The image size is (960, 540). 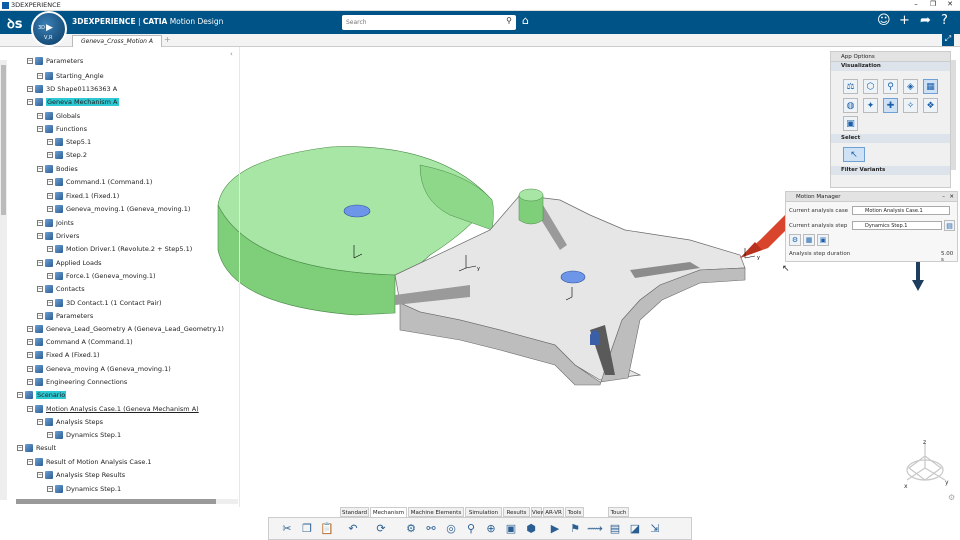 What do you see at coordinates (15, 23) in the screenshot?
I see `ds-logo-icon: ꝺs` at bounding box center [15, 23].